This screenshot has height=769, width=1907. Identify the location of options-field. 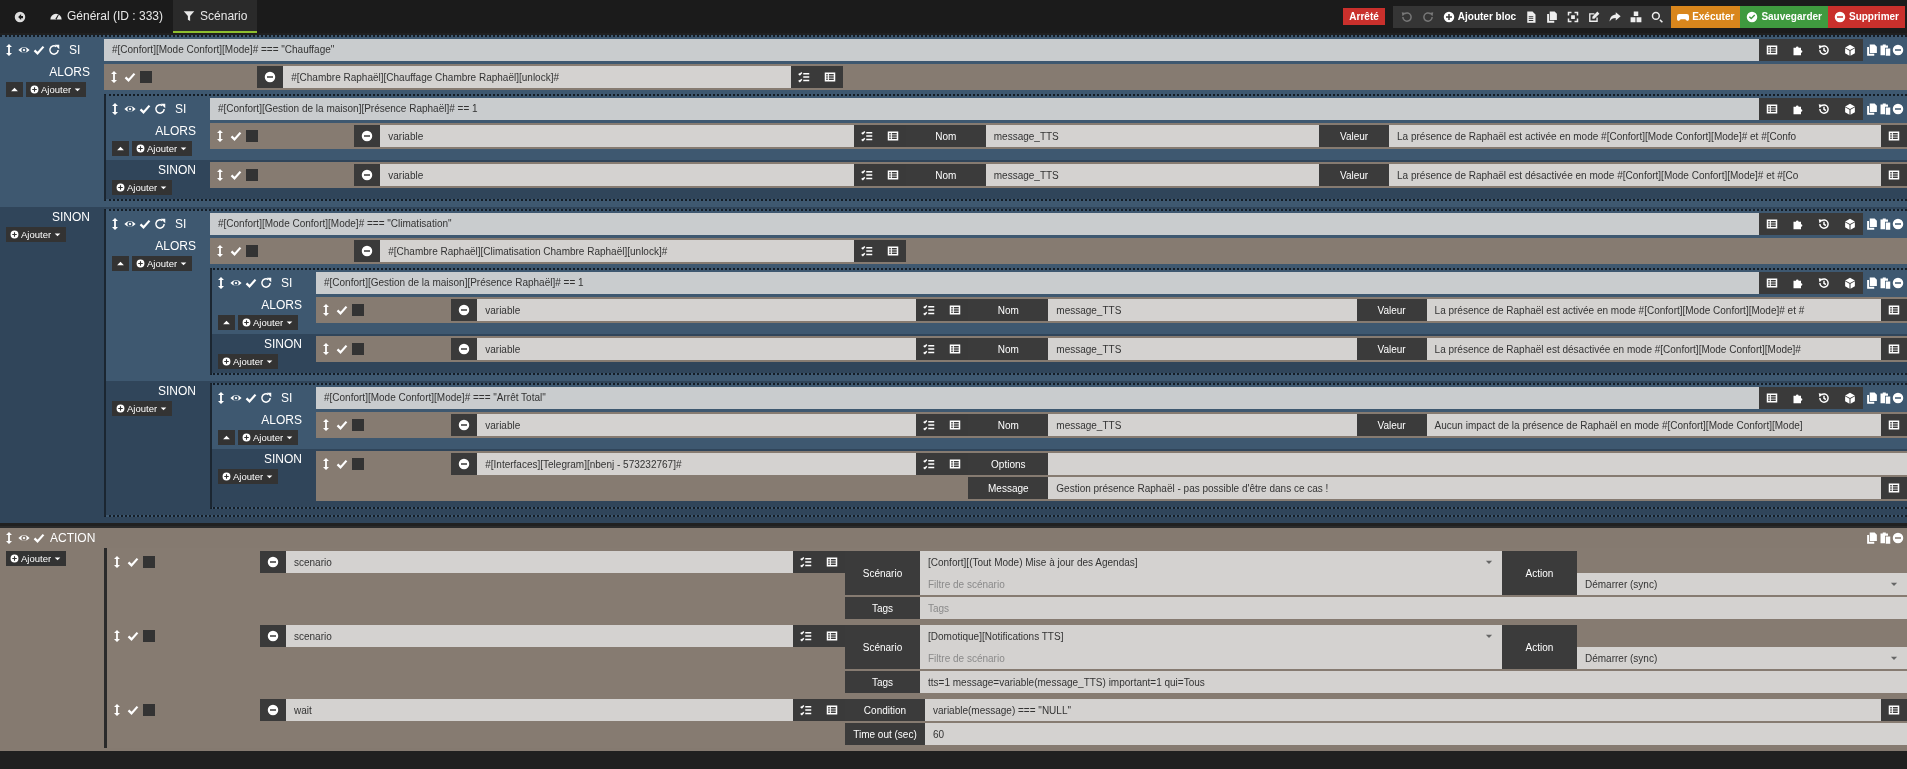
(1477, 464).